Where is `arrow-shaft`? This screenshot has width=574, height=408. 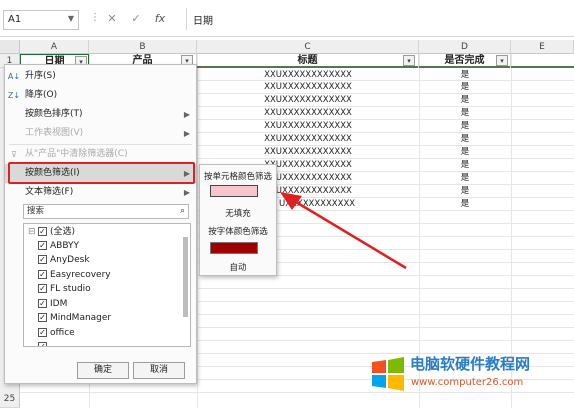 arrow-shaft is located at coordinates (351, 235).